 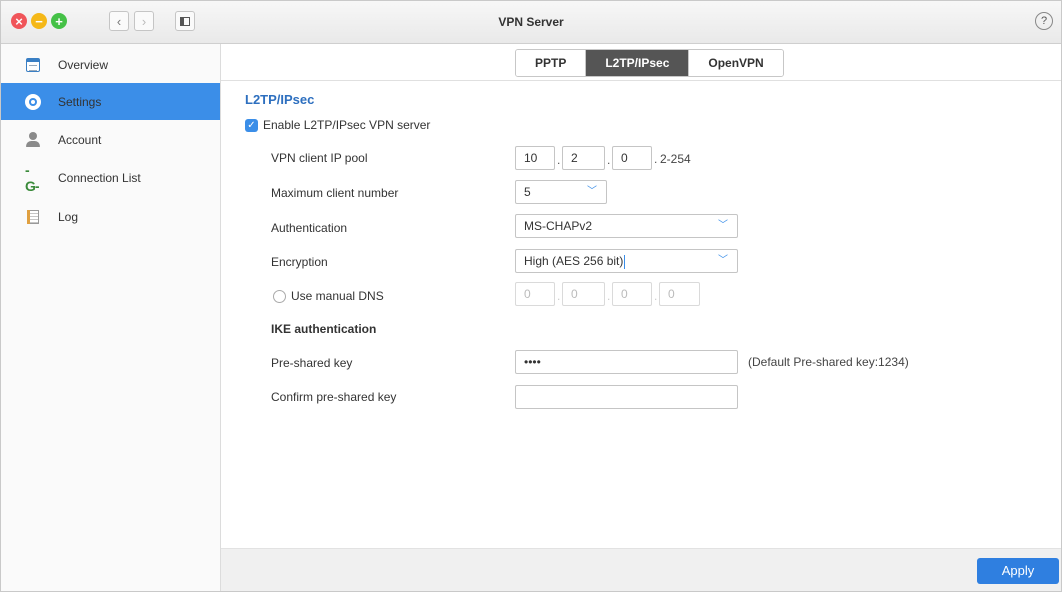 I want to click on sidebar-item-label: Overview, so click(x=83, y=64).